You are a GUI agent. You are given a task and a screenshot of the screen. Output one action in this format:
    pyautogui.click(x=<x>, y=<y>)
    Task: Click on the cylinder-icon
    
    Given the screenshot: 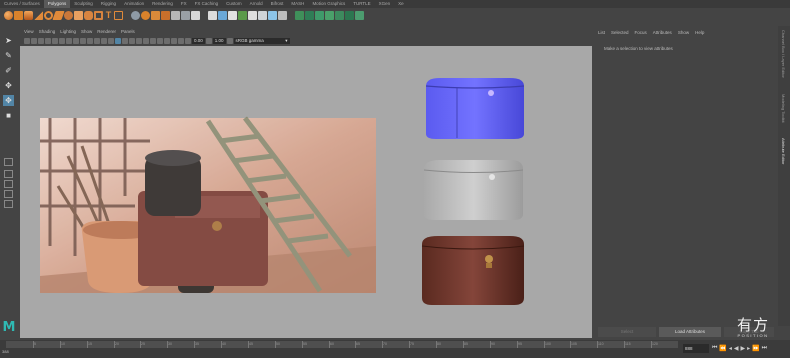 What is the action you would take?
    pyautogui.click(x=28, y=15)
    